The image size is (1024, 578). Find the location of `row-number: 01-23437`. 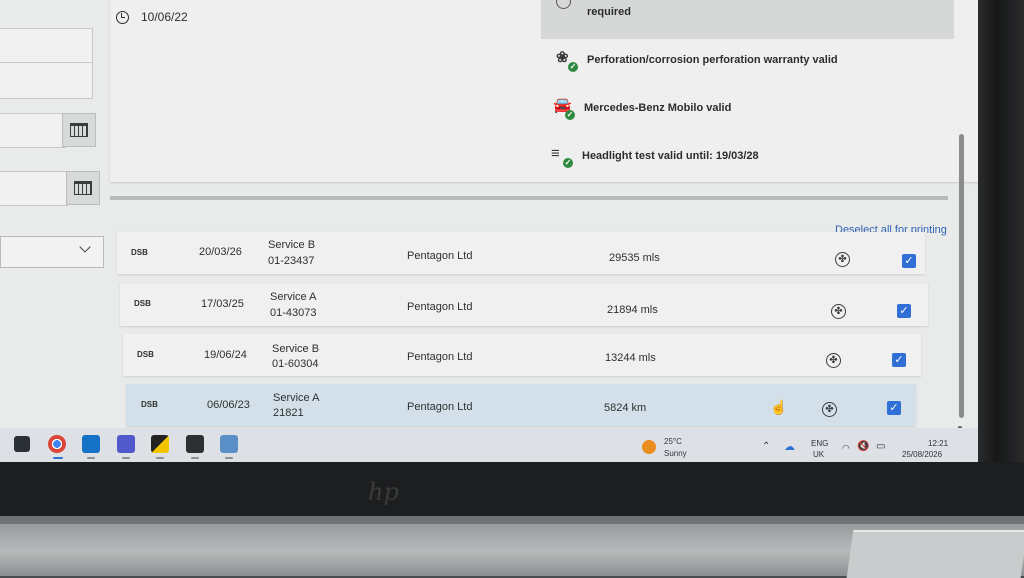

row-number: 01-23437 is located at coordinates (291, 261).